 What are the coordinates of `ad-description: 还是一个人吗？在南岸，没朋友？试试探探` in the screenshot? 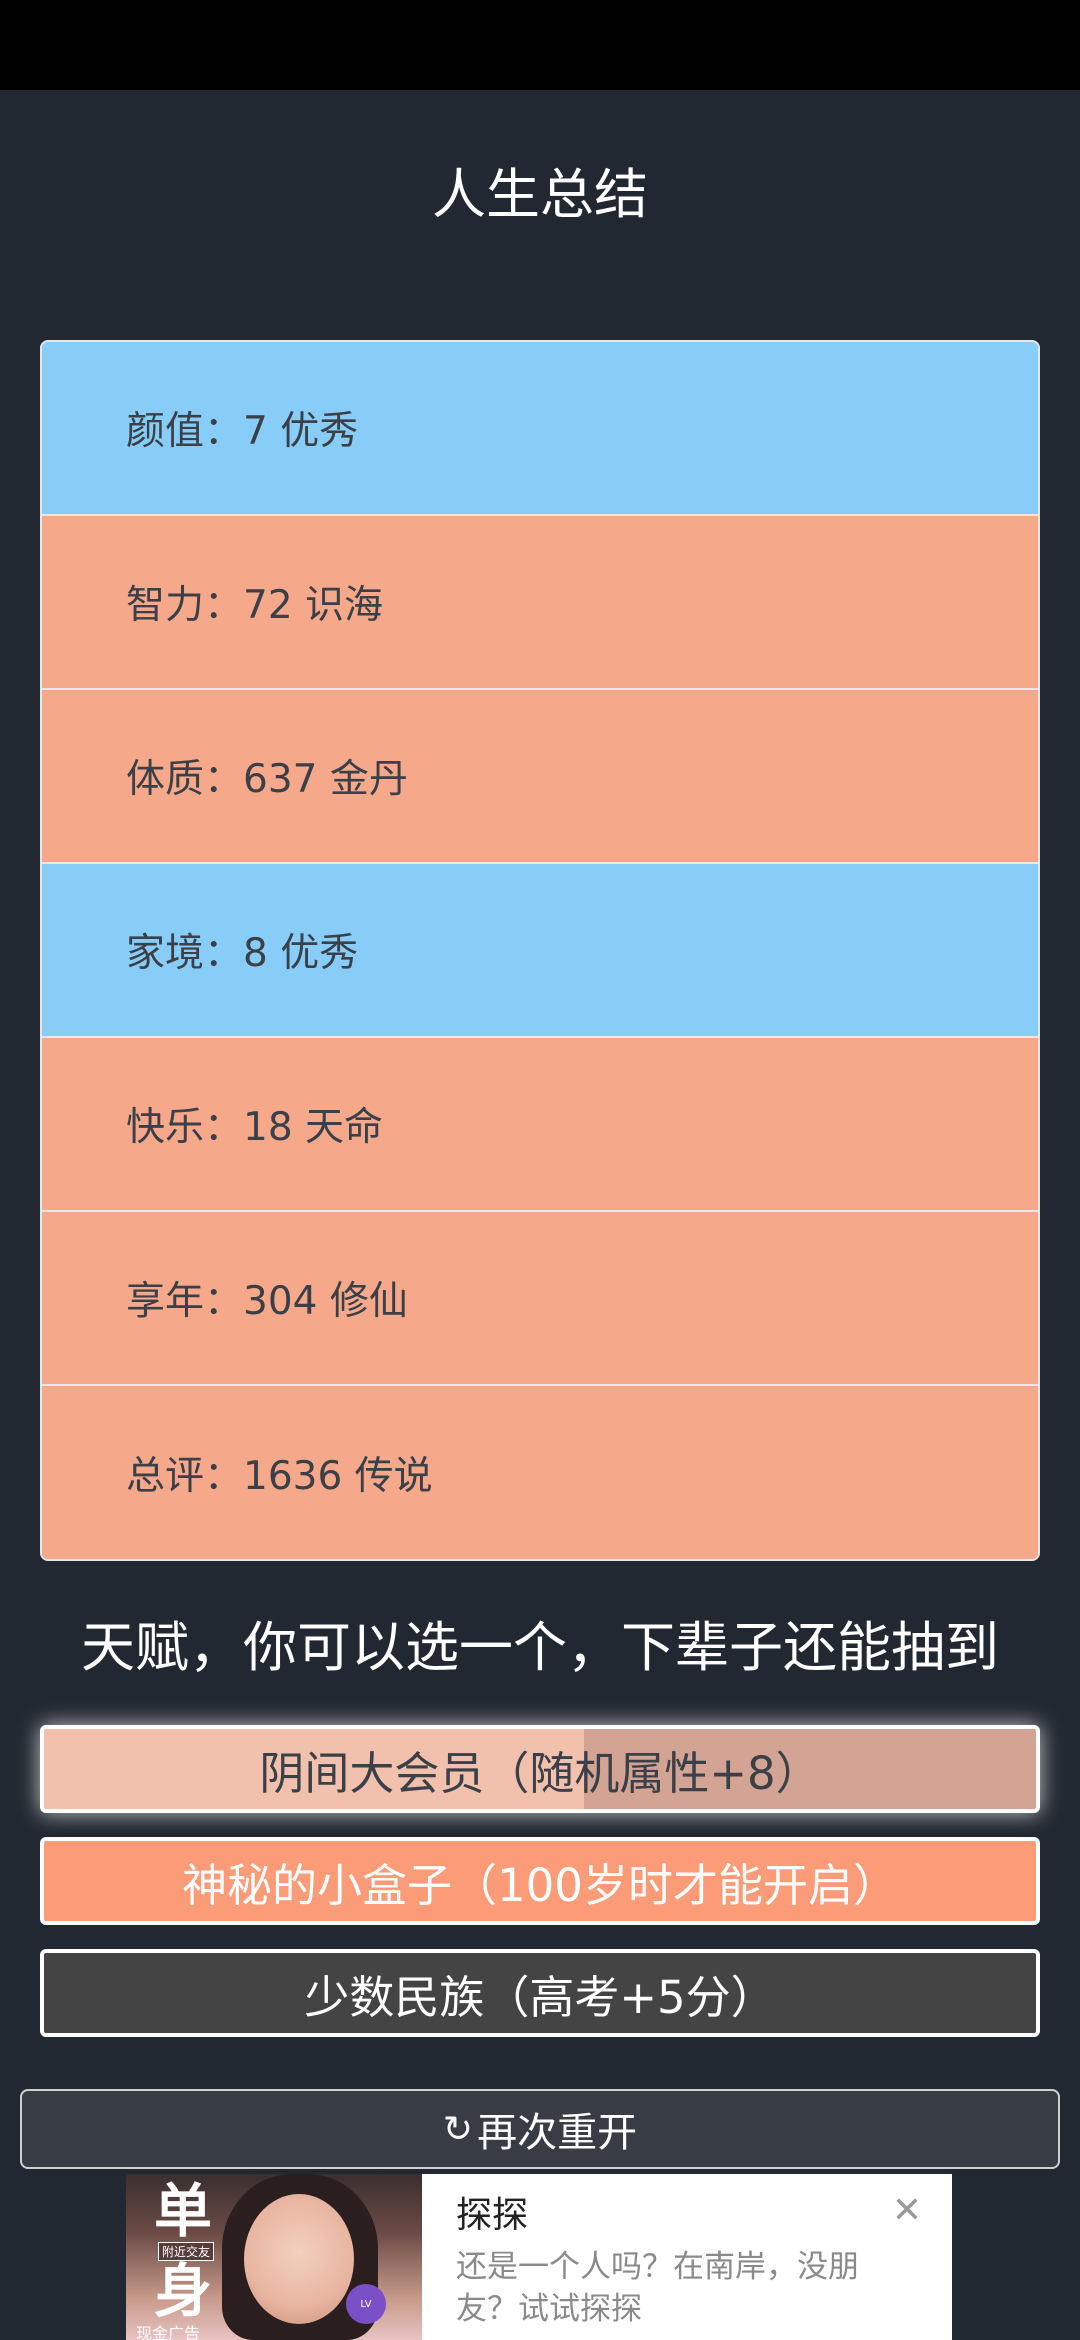 It's located at (657, 2288).